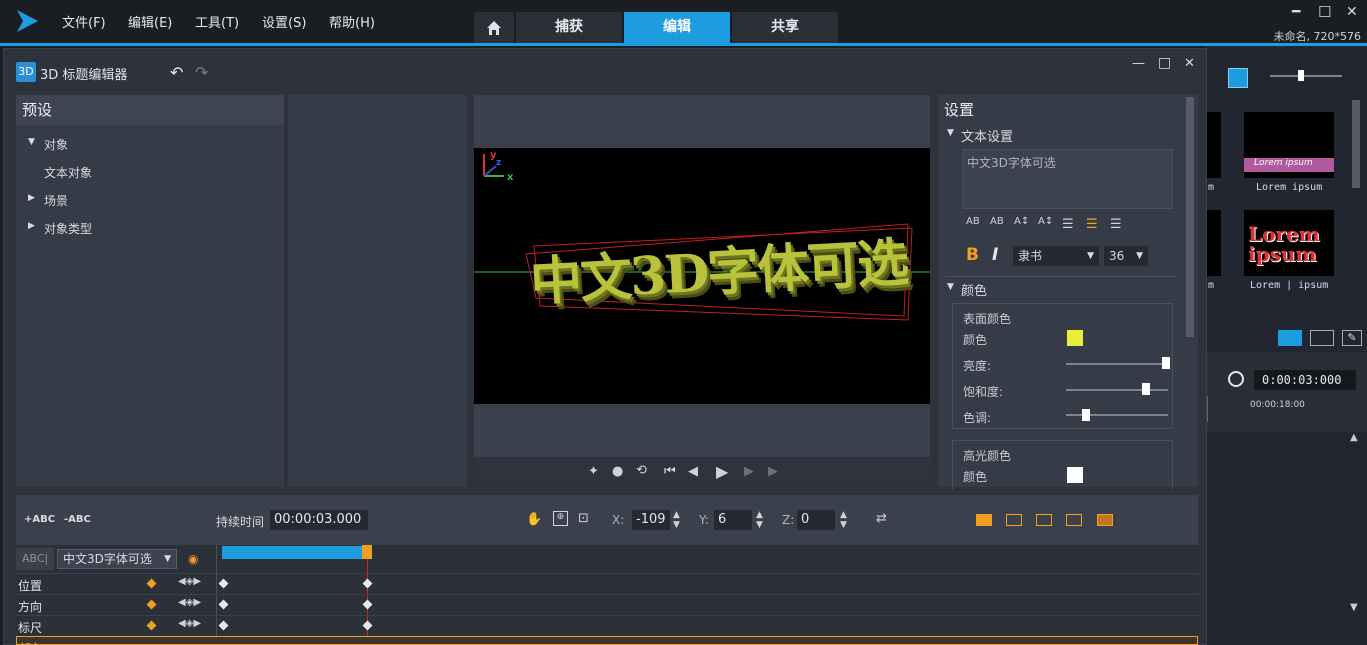 Image resolution: width=1367 pixels, height=645 pixels. Describe the element at coordinates (1296, 12) in the screenshot. I see `window-minimize-button: ━` at that location.